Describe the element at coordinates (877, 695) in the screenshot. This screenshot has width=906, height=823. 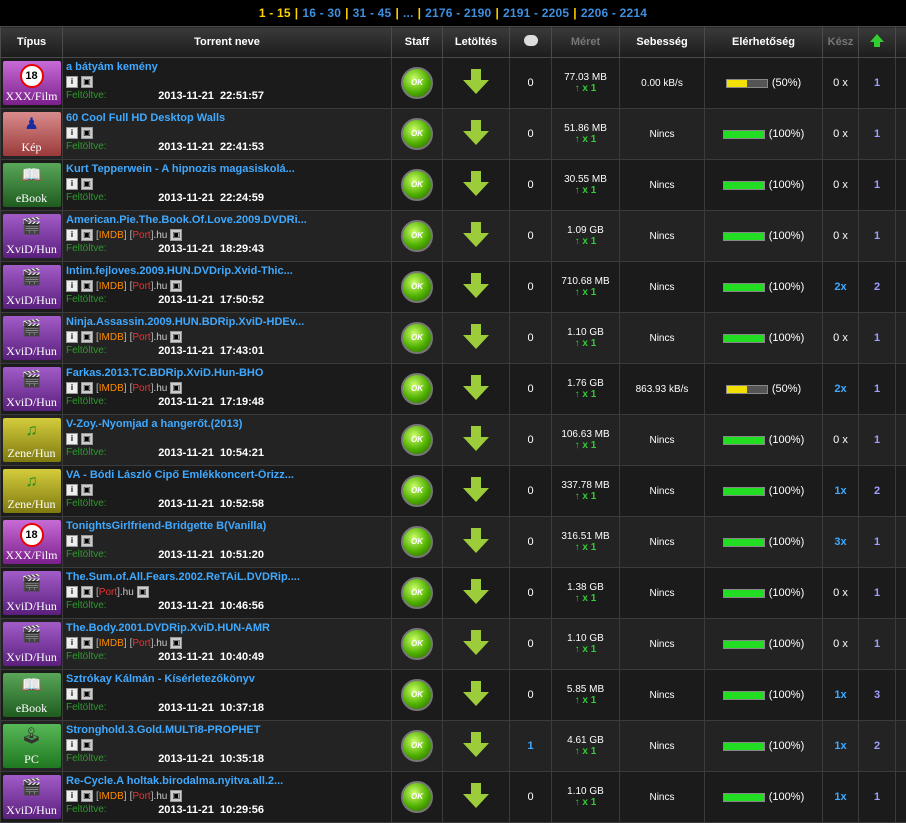
I see `seeders-count: 3` at that location.